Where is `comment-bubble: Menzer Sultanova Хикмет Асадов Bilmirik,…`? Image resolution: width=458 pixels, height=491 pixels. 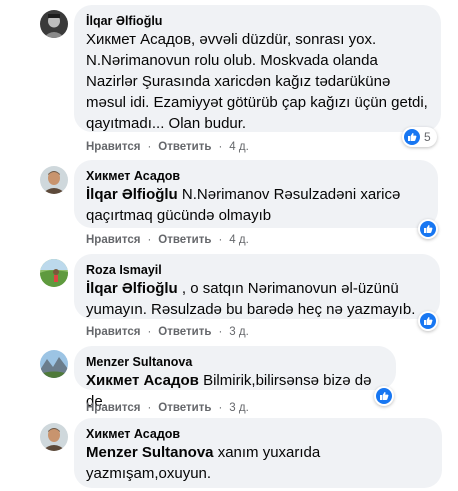 comment-bubble: Menzer Sultanova Хикмет Асадов Bilmirik,… is located at coordinates (235, 378).